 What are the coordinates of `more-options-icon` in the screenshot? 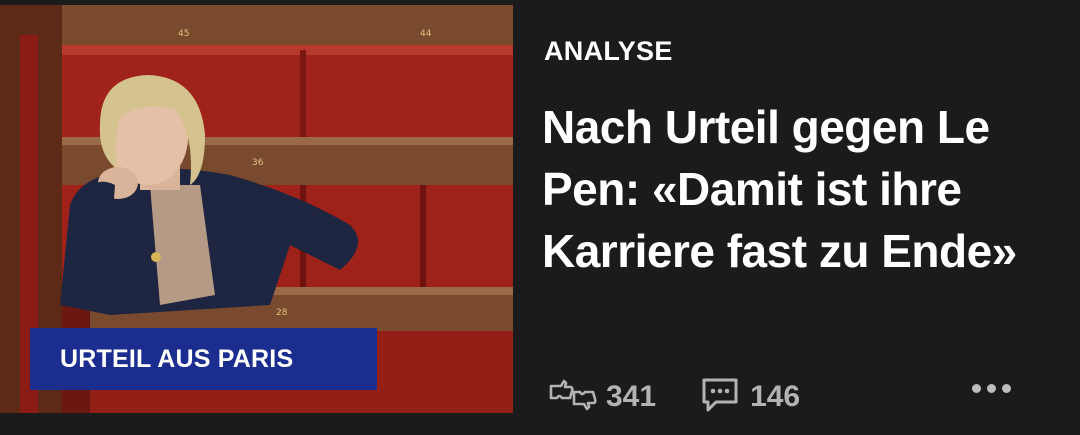 It's located at (991, 388).